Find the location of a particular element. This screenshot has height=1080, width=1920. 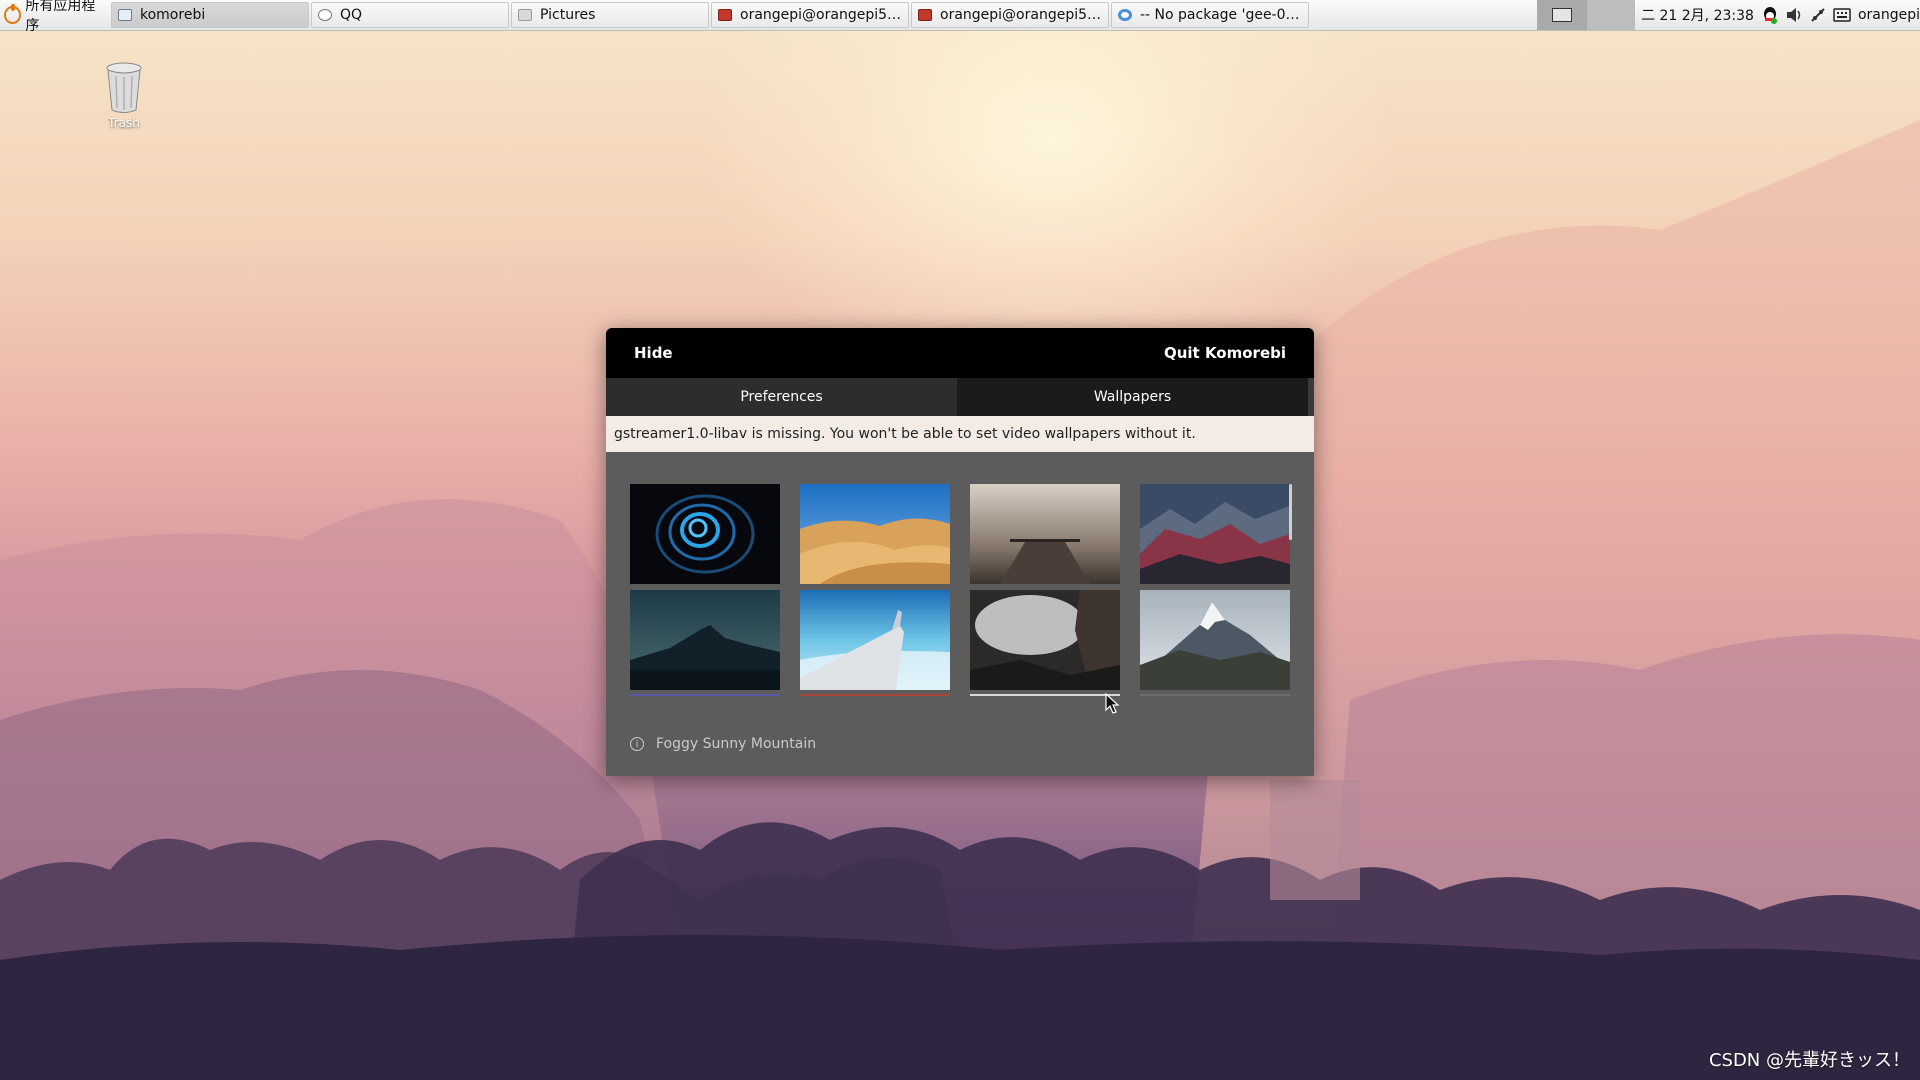

wallpaper-grid-area: i Foggy Sunny Mountain is located at coordinates (960, 614).